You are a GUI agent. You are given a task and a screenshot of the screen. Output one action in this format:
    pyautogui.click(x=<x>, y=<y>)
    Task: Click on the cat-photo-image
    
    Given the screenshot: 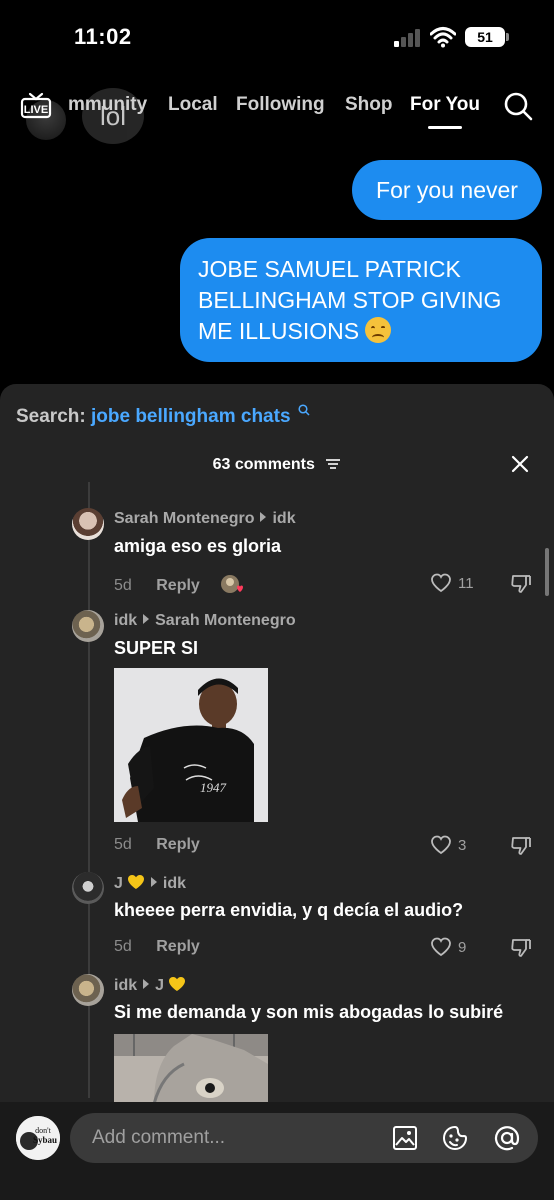 What is the action you would take?
    pyautogui.click(x=191, y=1069)
    